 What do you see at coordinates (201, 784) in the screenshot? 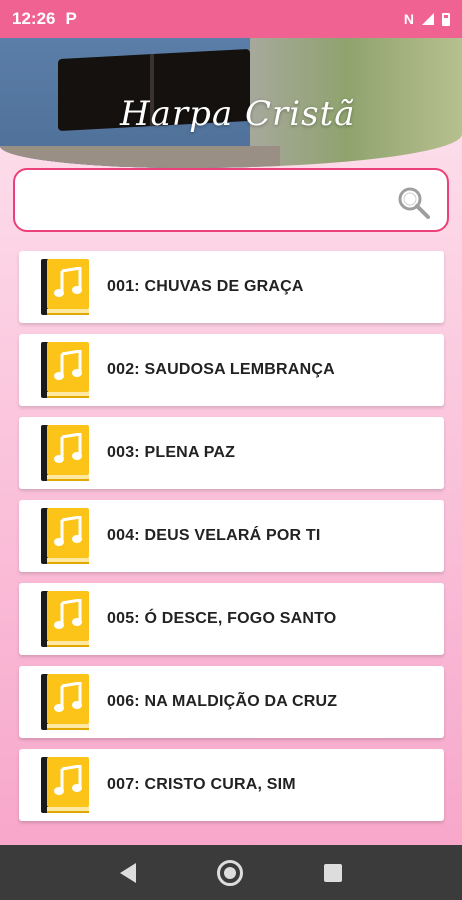
I see `hymn-title: 007: CRISTO CURA, SIM` at bounding box center [201, 784].